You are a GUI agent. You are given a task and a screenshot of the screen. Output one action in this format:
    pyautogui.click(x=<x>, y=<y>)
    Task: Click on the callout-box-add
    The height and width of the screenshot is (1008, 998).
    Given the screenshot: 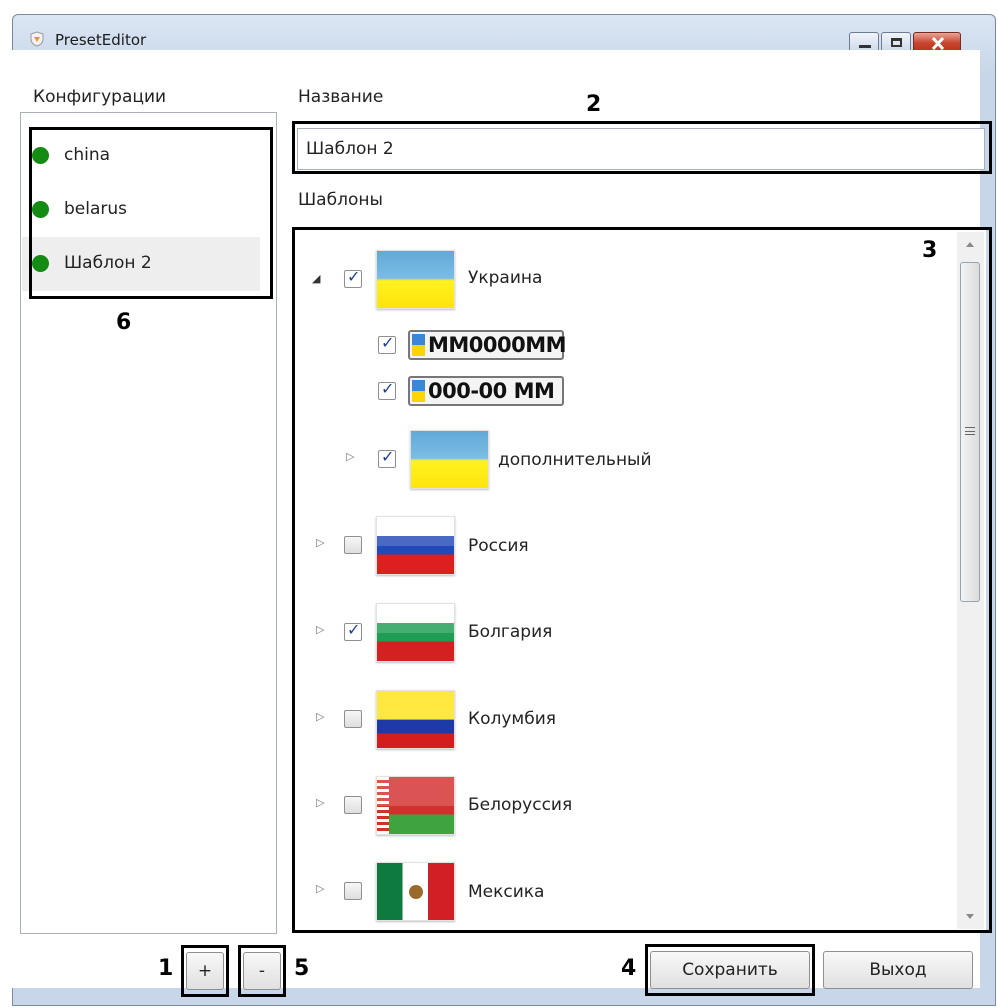 What is the action you would take?
    pyautogui.click(x=205, y=971)
    